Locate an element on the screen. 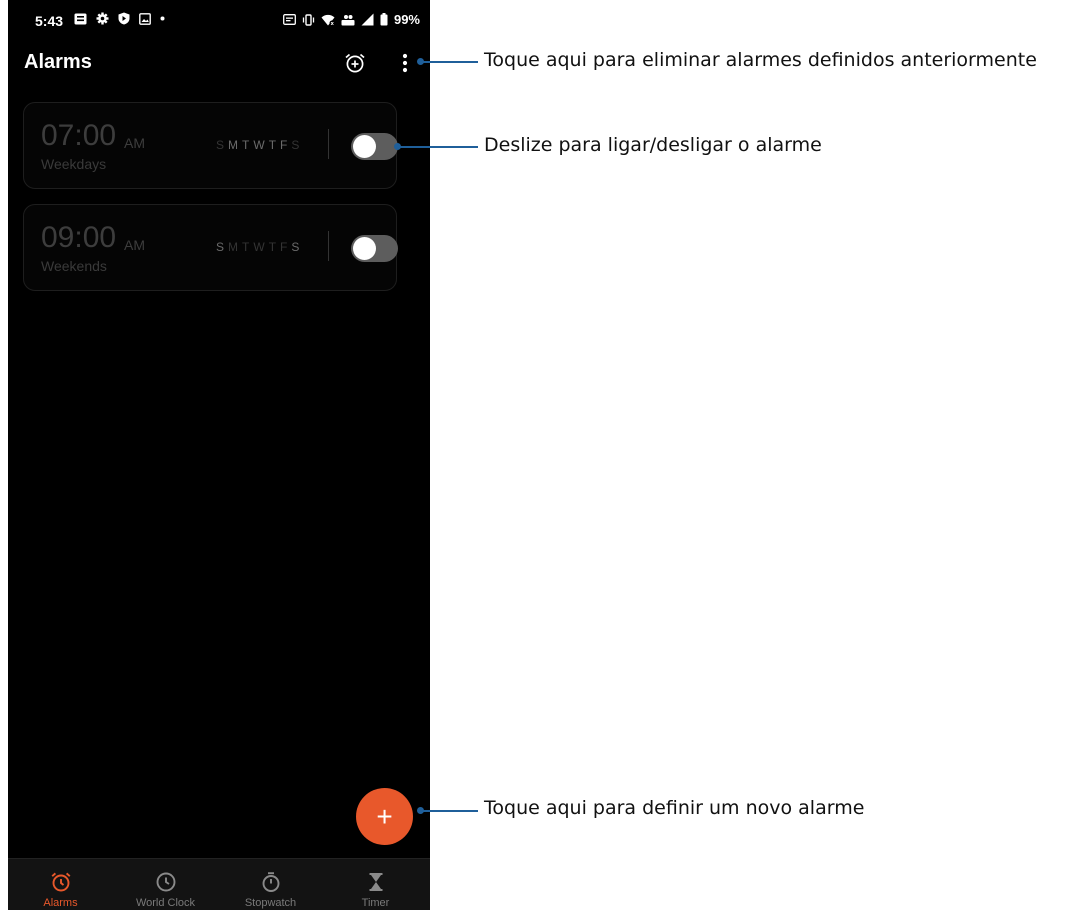 This screenshot has height=910, width=1068. tab-stopwatch: Stopwatch is located at coordinates (270, 884).